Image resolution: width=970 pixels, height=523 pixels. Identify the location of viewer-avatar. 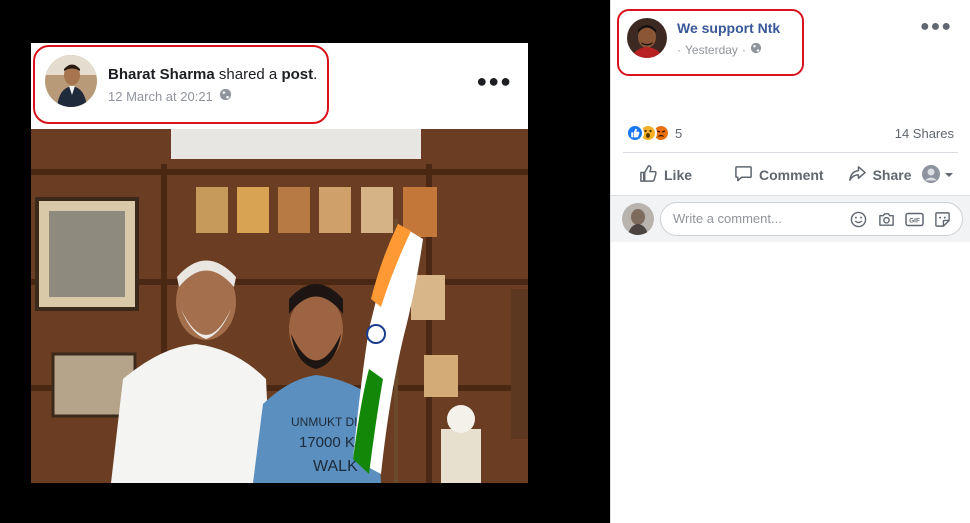
(931, 175).